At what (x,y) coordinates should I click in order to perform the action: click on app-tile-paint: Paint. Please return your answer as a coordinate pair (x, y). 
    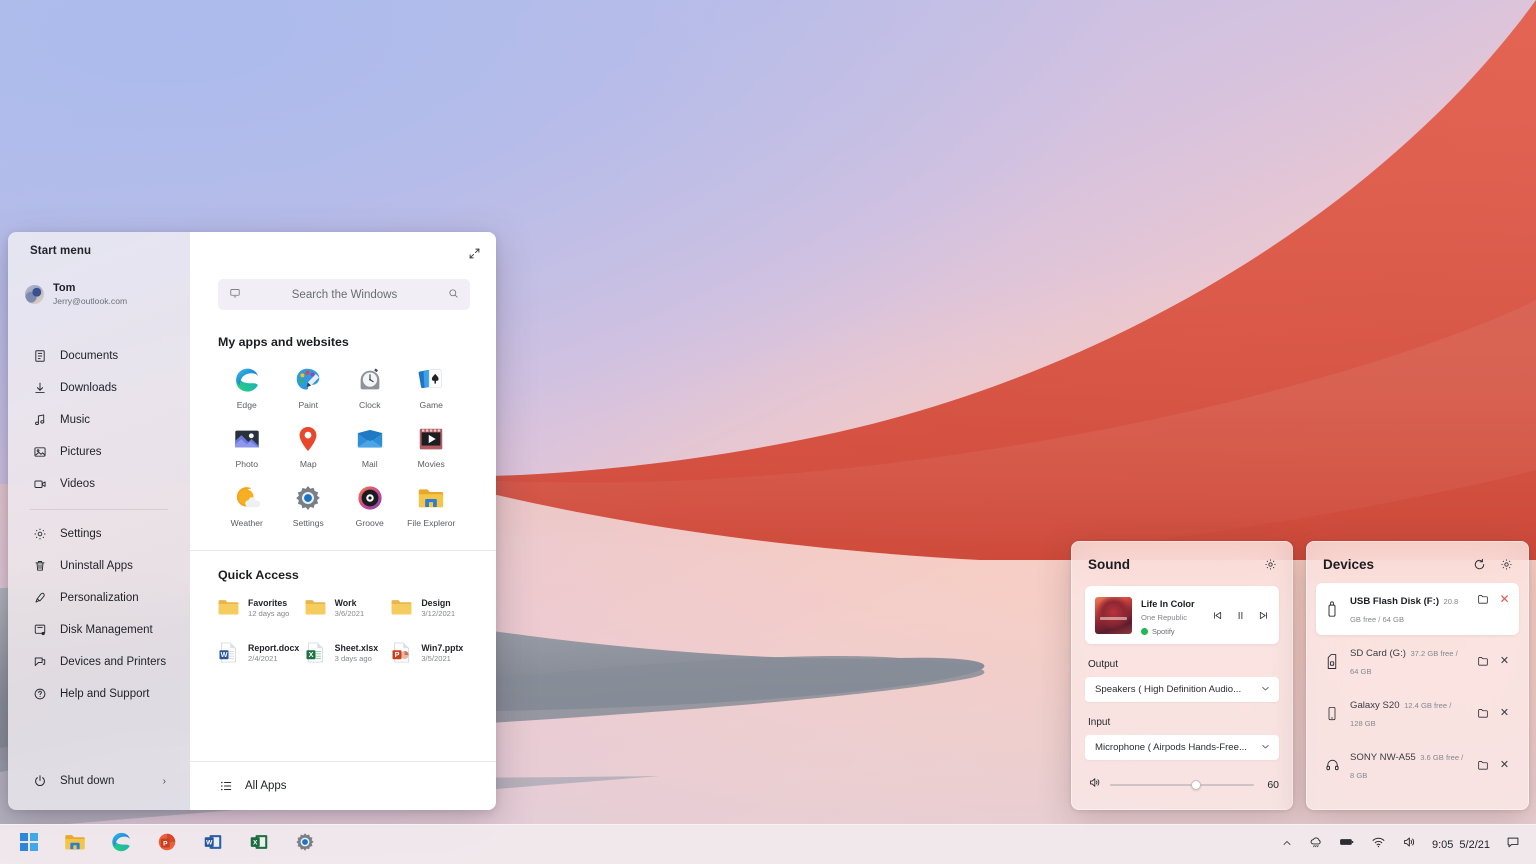
    Looking at the image, I should click on (309, 387).